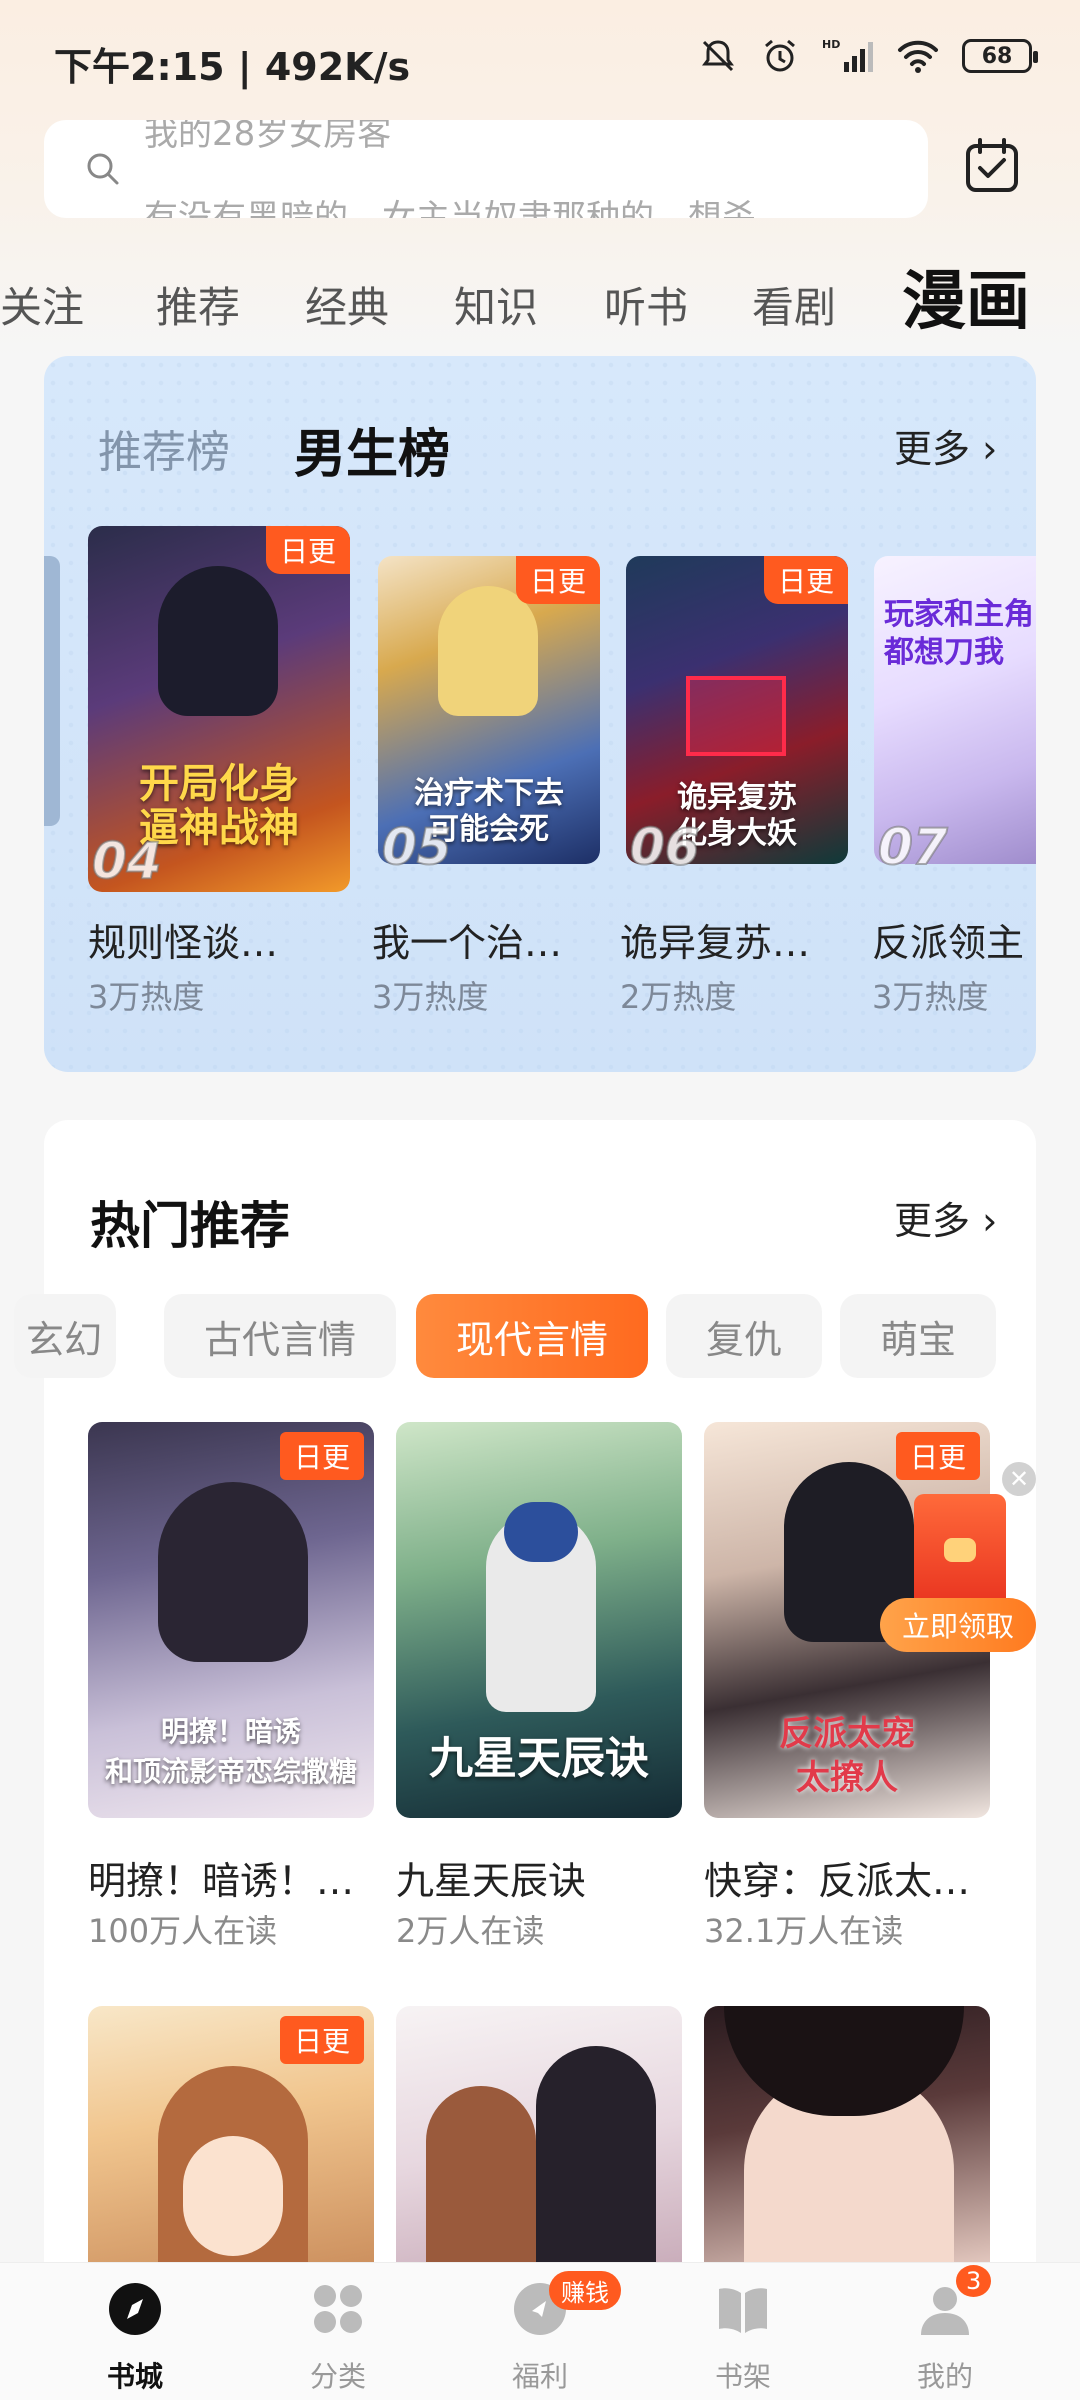 The height and width of the screenshot is (2400, 1080). What do you see at coordinates (742, 2376) in the screenshot?
I see `nav-label: 书架` at bounding box center [742, 2376].